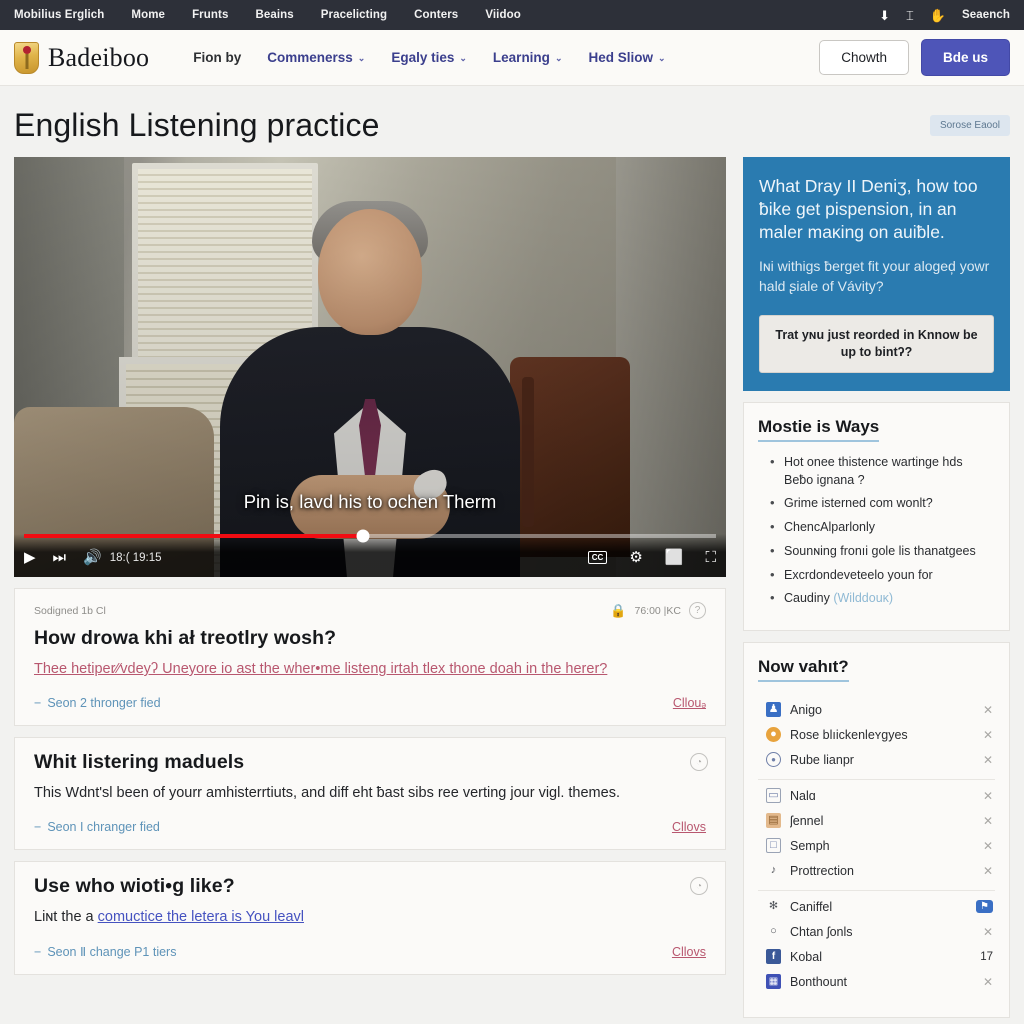 This screenshot has height=1024, width=1024. I want to click on list-item: □ Semph ✕, so click(876, 845).